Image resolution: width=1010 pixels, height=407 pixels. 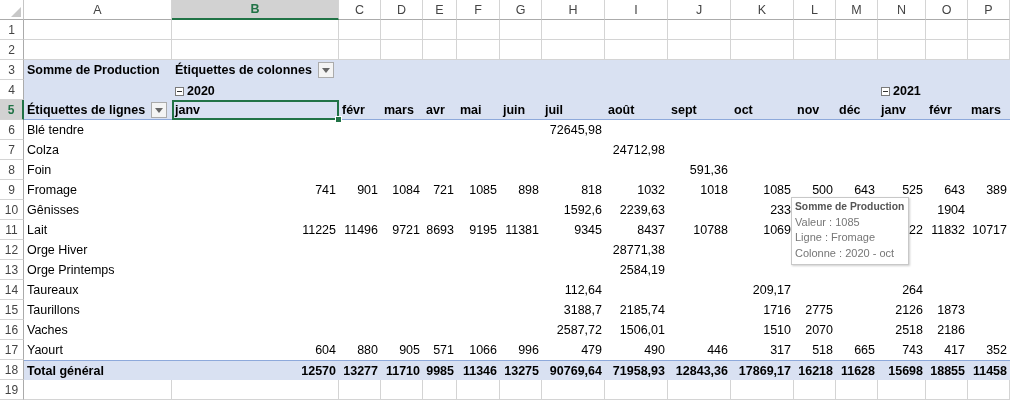 What do you see at coordinates (989, 10) in the screenshot?
I see `column-header: P` at bounding box center [989, 10].